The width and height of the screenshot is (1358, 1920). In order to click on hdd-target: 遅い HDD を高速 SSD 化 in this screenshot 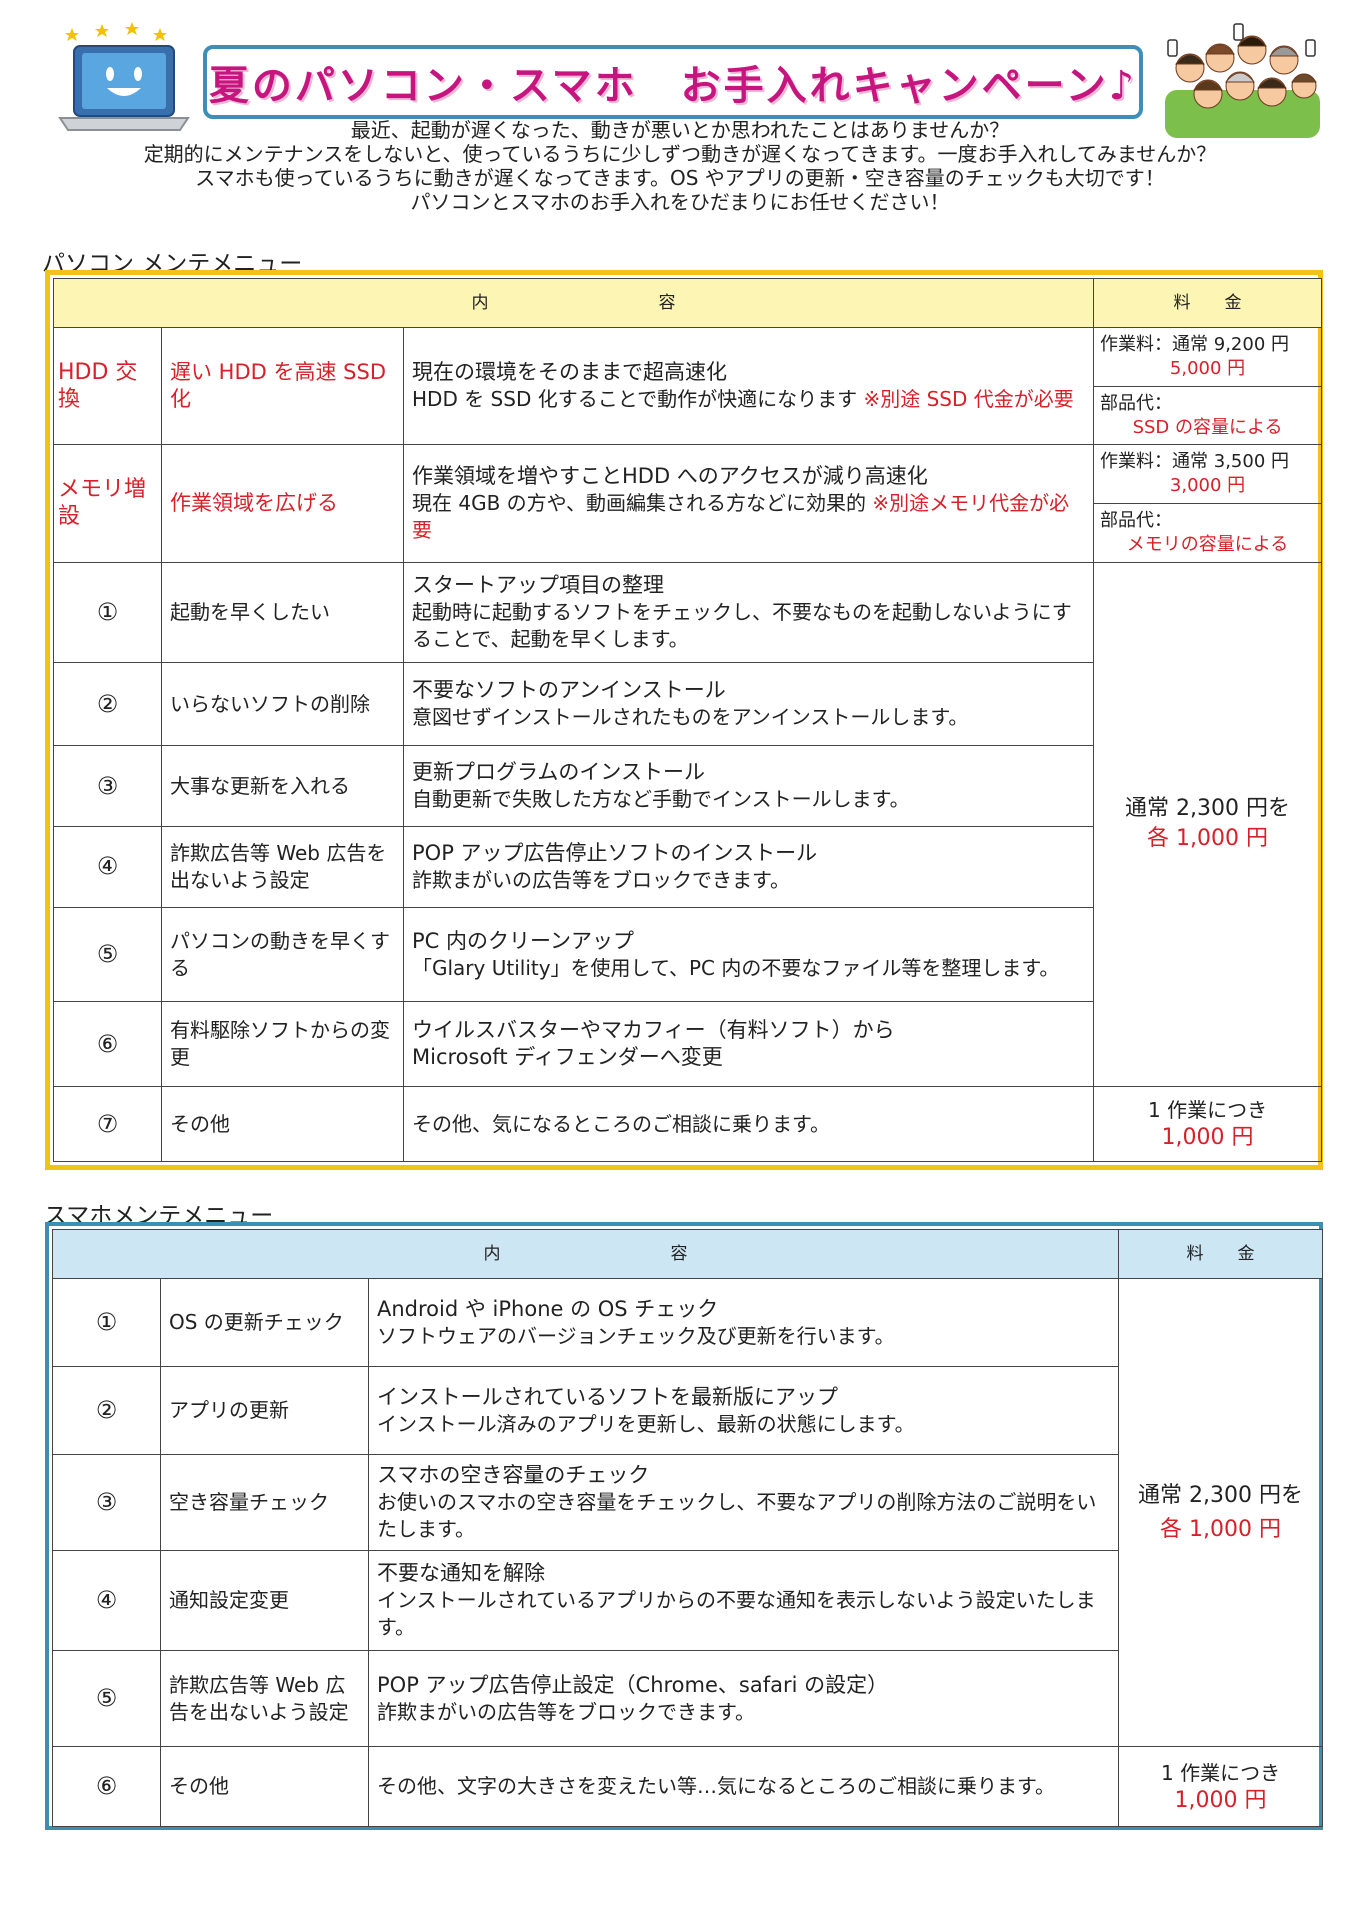, I will do `click(282, 386)`.